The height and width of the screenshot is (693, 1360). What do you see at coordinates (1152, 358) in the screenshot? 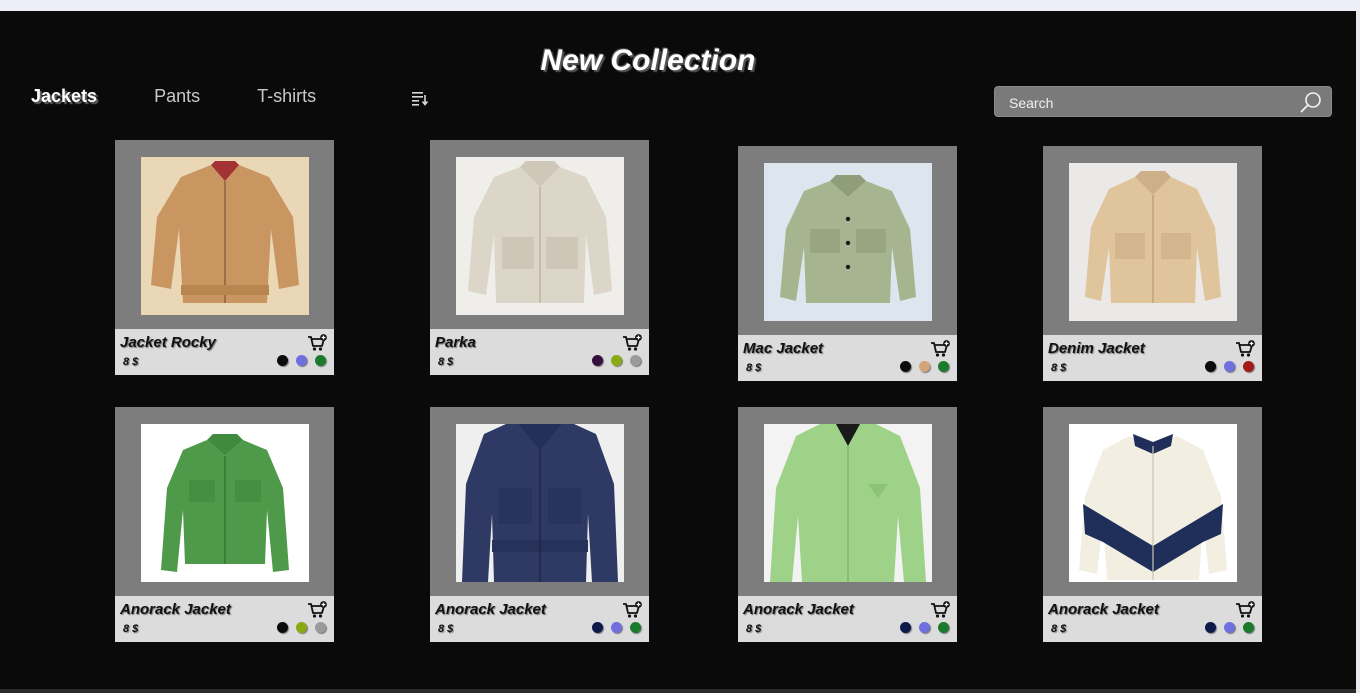
I see `product-info: Denim Jacket 8 $` at bounding box center [1152, 358].